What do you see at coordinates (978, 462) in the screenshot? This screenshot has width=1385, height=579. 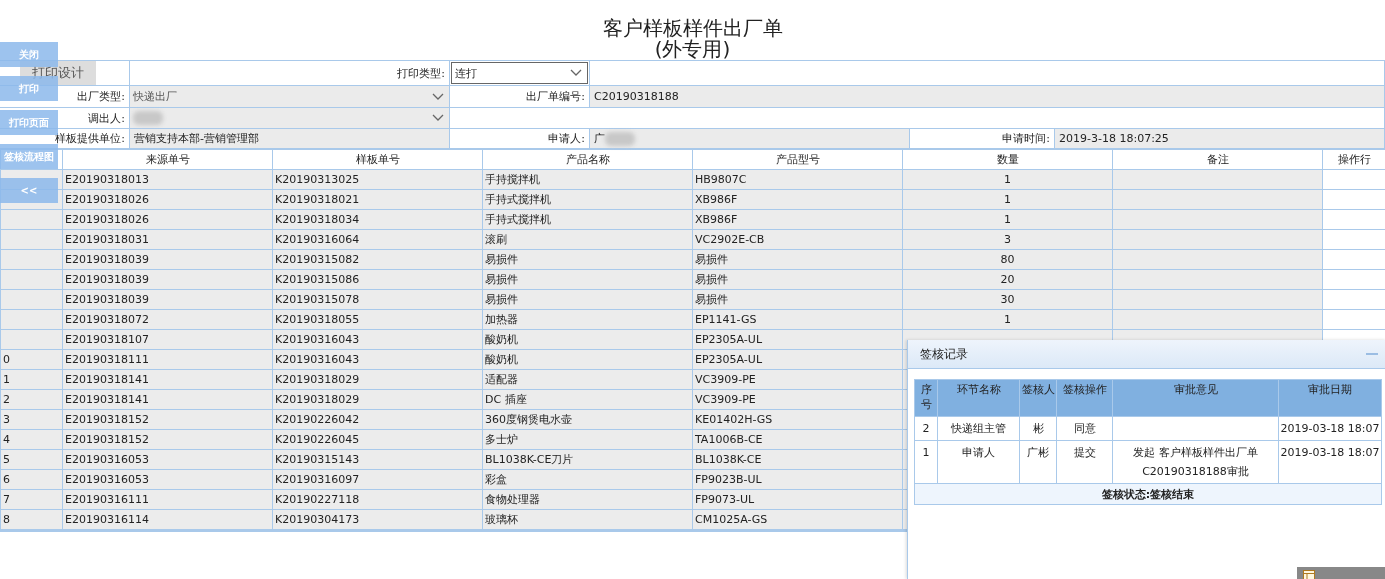 I see `table-cell: 申请人` at bounding box center [978, 462].